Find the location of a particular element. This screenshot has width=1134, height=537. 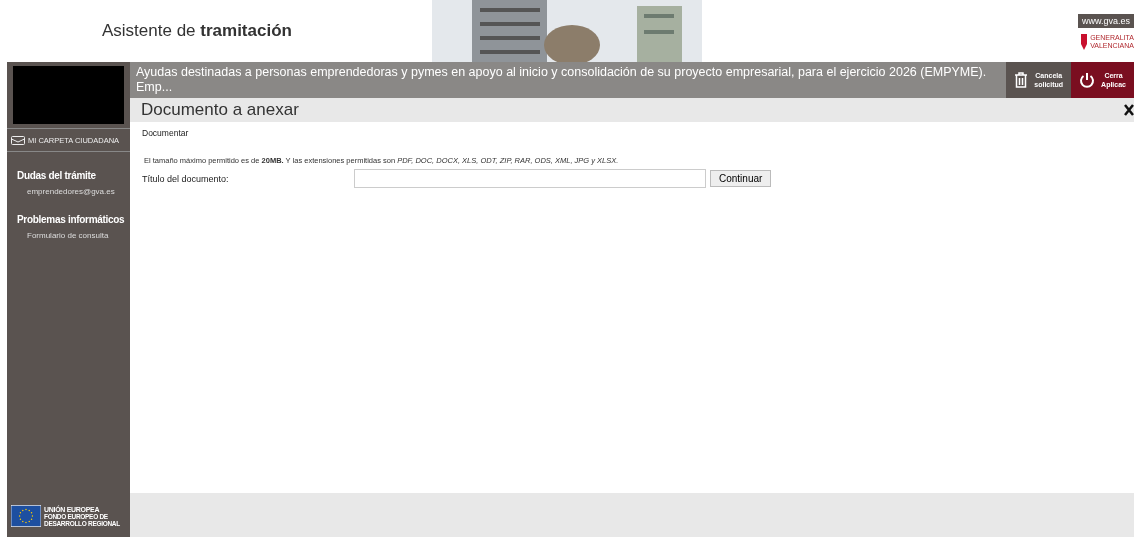

crest-icon is located at coordinates (1084, 42).